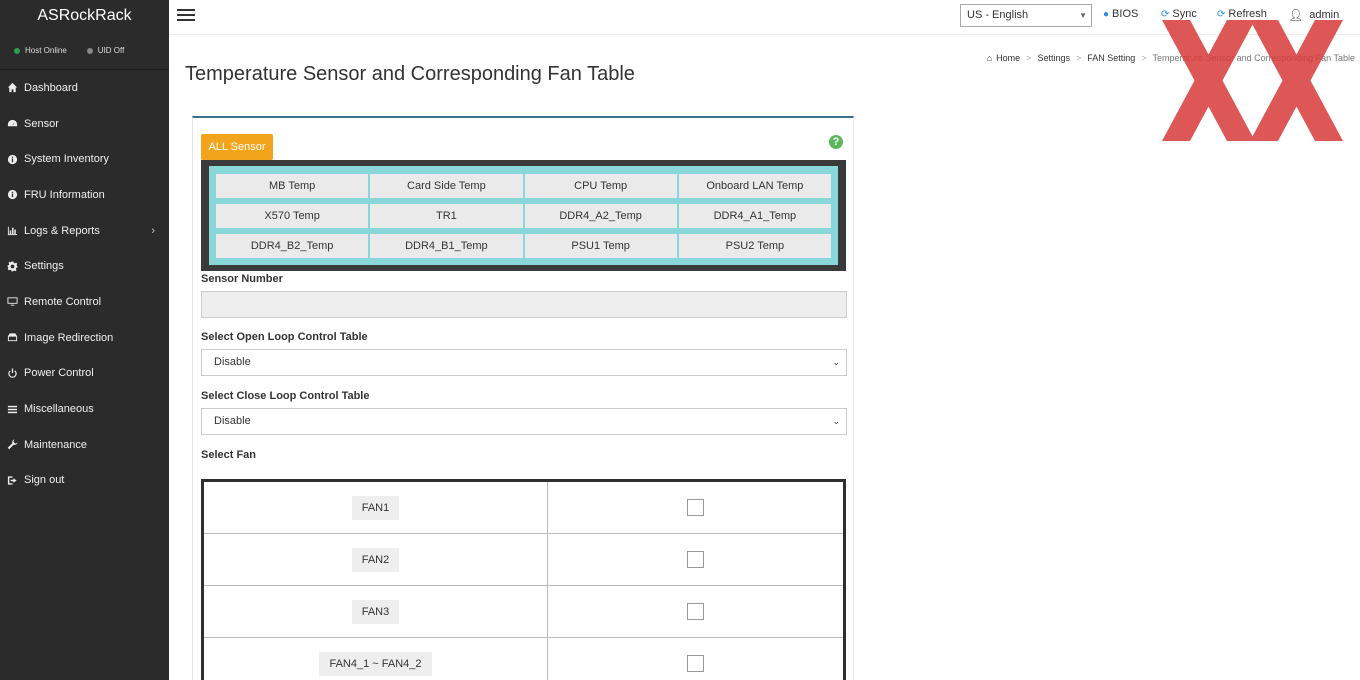  I want to click on fan-label: FAN1, so click(375, 507).